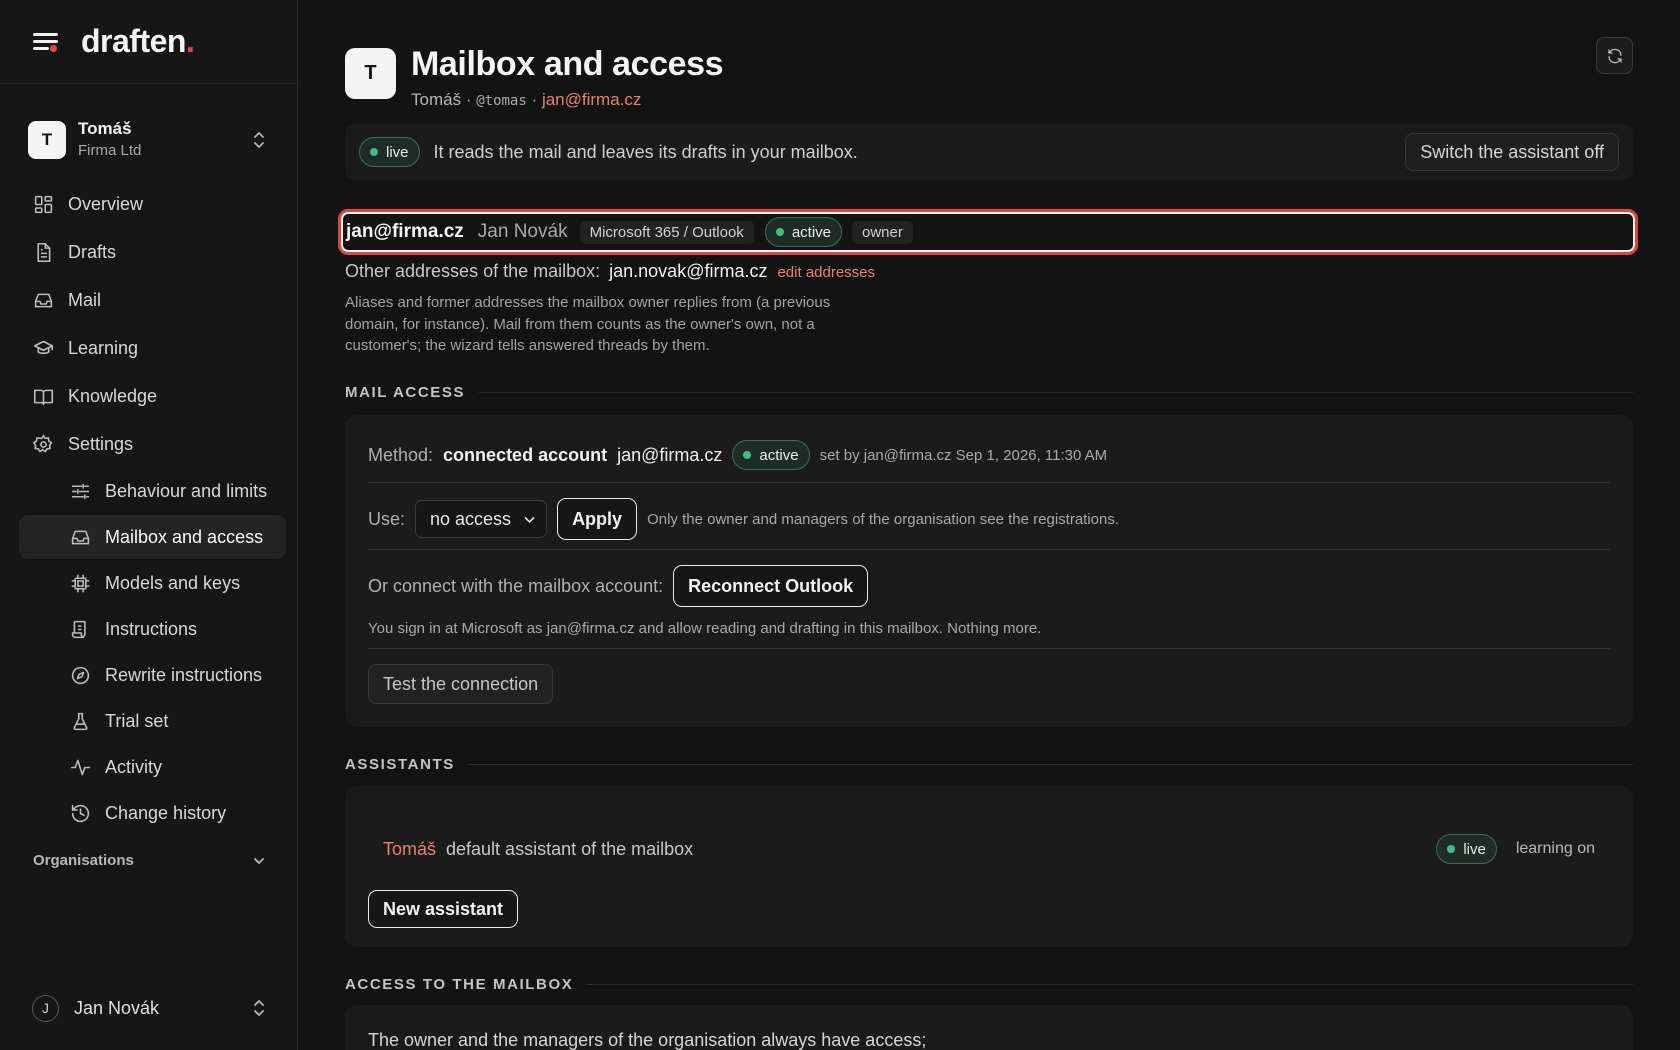 The image size is (1680, 1050). What do you see at coordinates (152, 348) in the screenshot?
I see `sidebar-item-learning: Learning` at bounding box center [152, 348].